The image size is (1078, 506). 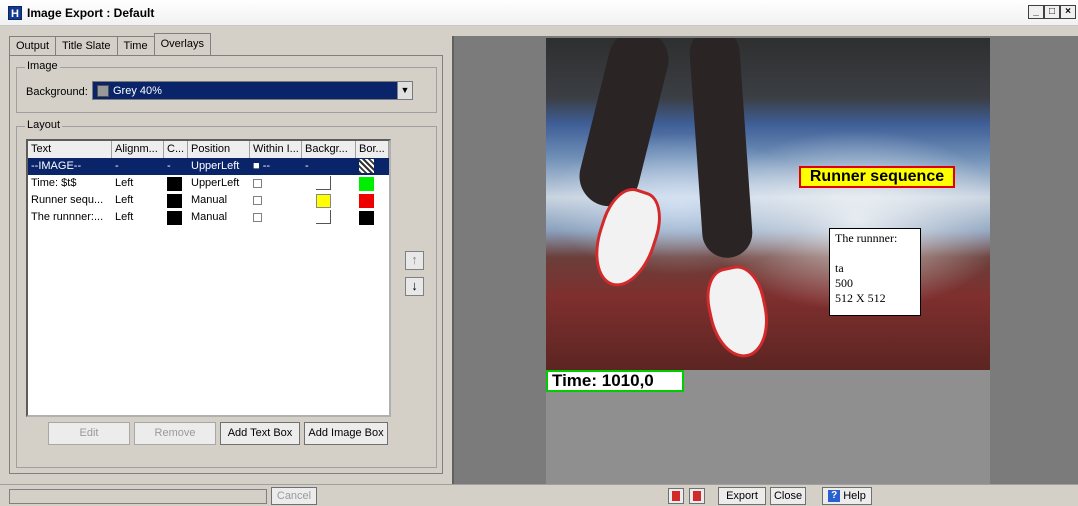 What do you see at coordinates (877, 177) in the screenshot?
I see `runner-sequence-overlay: Runner sequence` at bounding box center [877, 177].